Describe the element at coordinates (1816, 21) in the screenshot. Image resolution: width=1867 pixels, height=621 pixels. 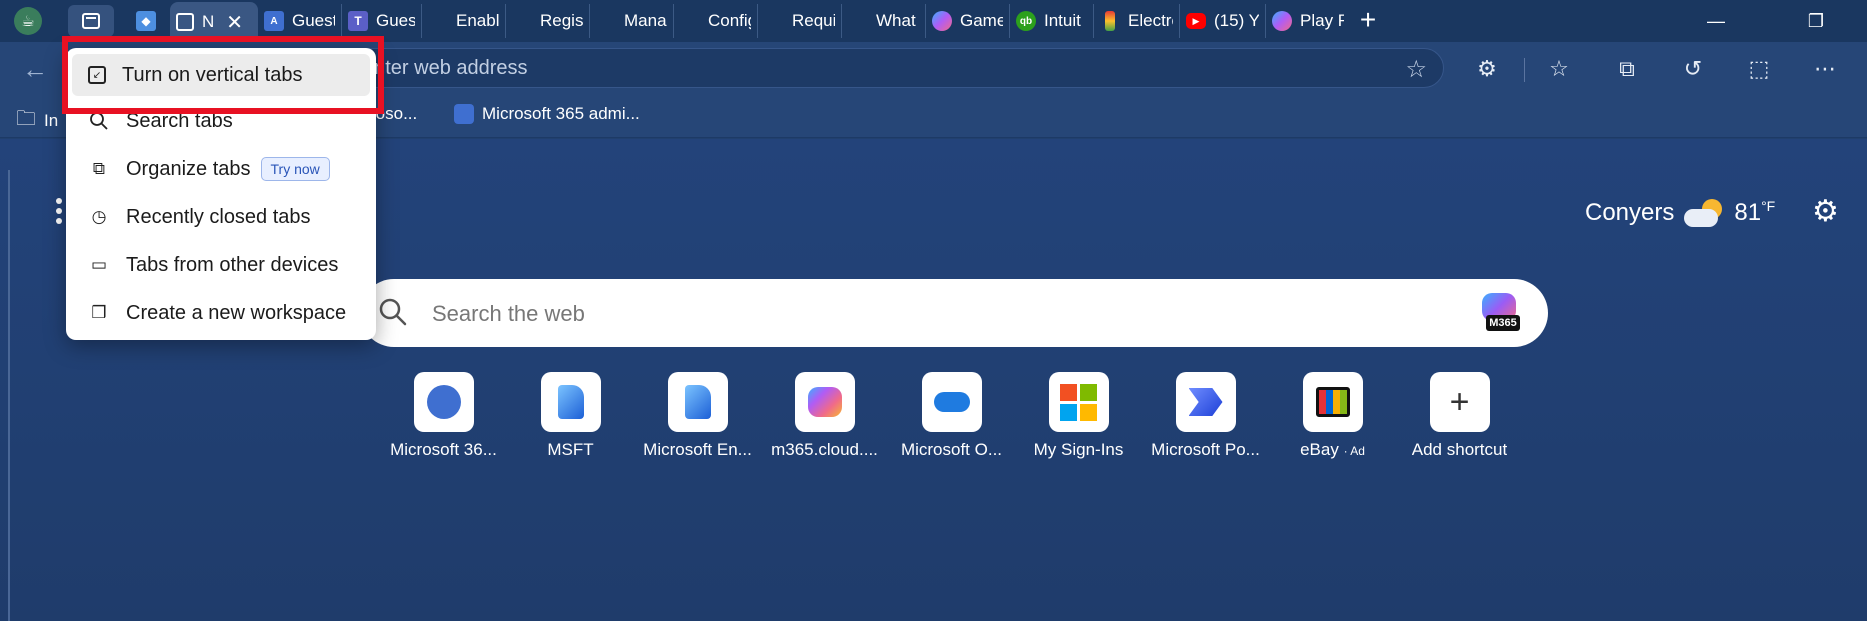
I see `restore-button: ❐` at that location.